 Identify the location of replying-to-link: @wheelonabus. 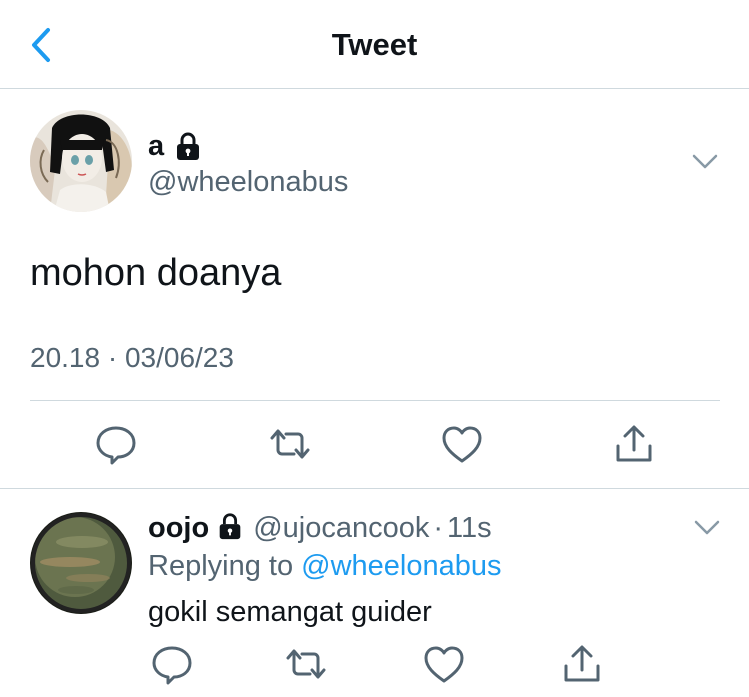
(401, 566).